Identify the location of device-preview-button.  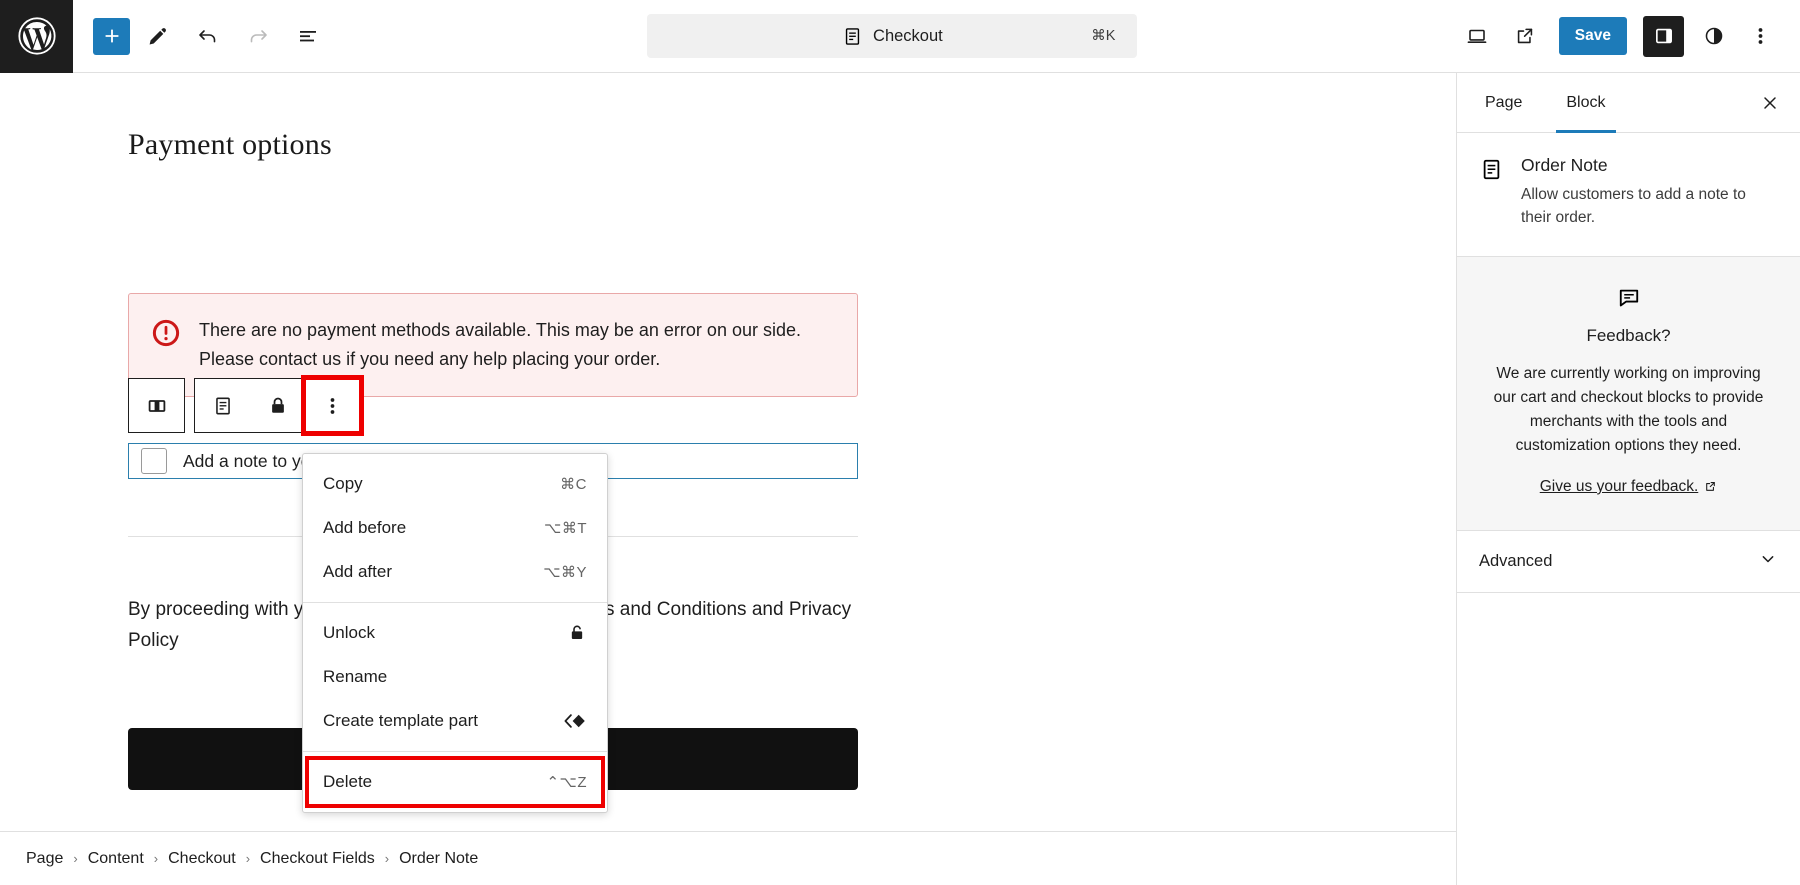
(1477, 36).